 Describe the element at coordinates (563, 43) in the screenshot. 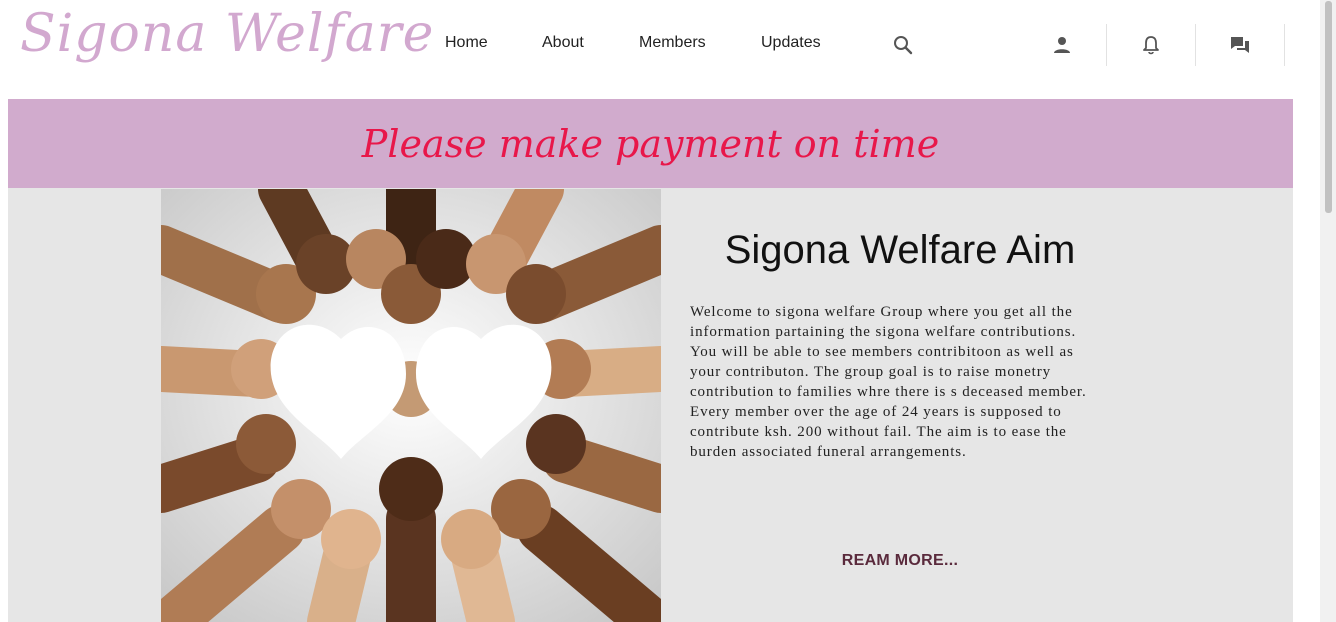

I see `nav-about: About` at that location.